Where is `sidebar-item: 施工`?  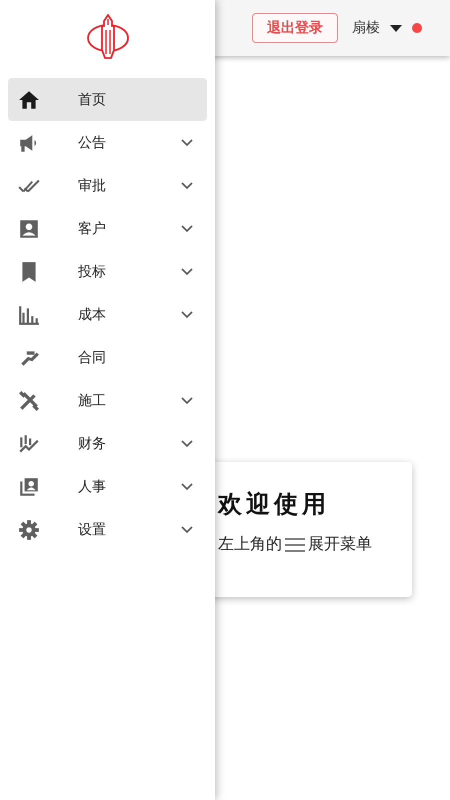 sidebar-item: 施工 is located at coordinates (107, 400).